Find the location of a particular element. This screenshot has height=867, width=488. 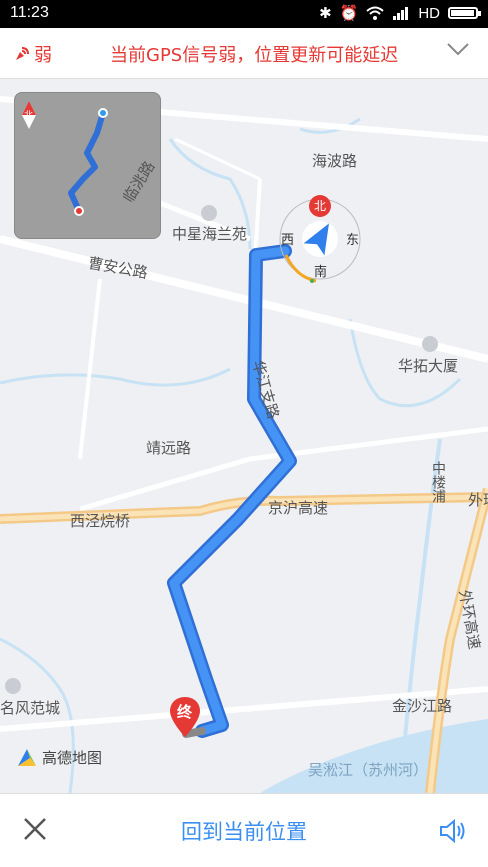

compass-west-label: 西 is located at coordinates (288, 240).